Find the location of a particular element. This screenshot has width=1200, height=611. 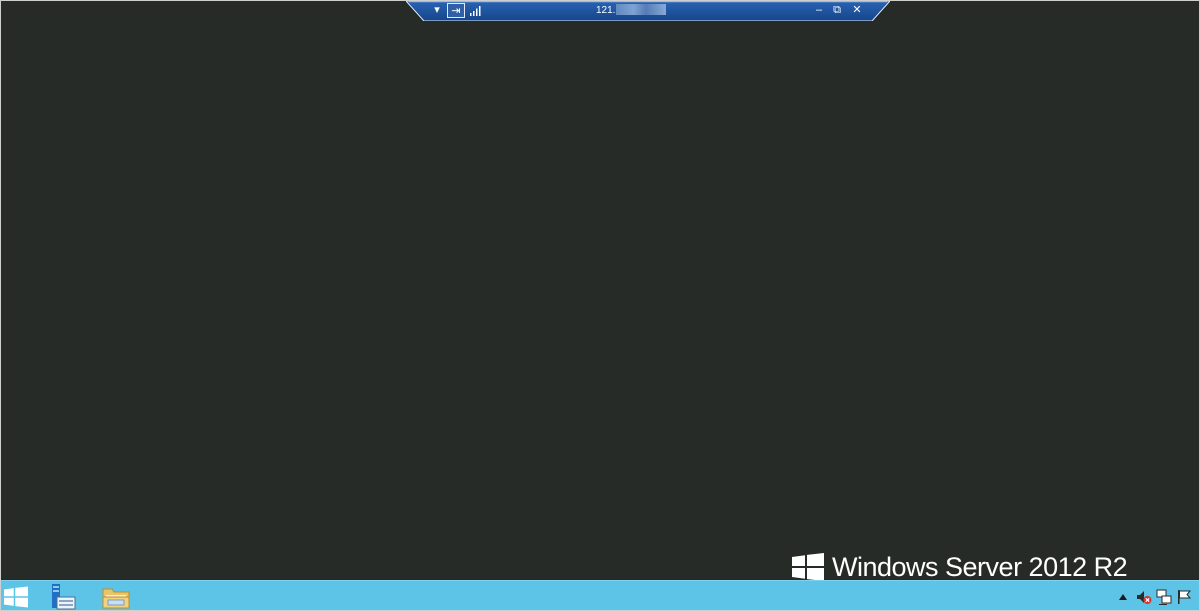

minimize-icon: – is located at coordinates (819, 10).